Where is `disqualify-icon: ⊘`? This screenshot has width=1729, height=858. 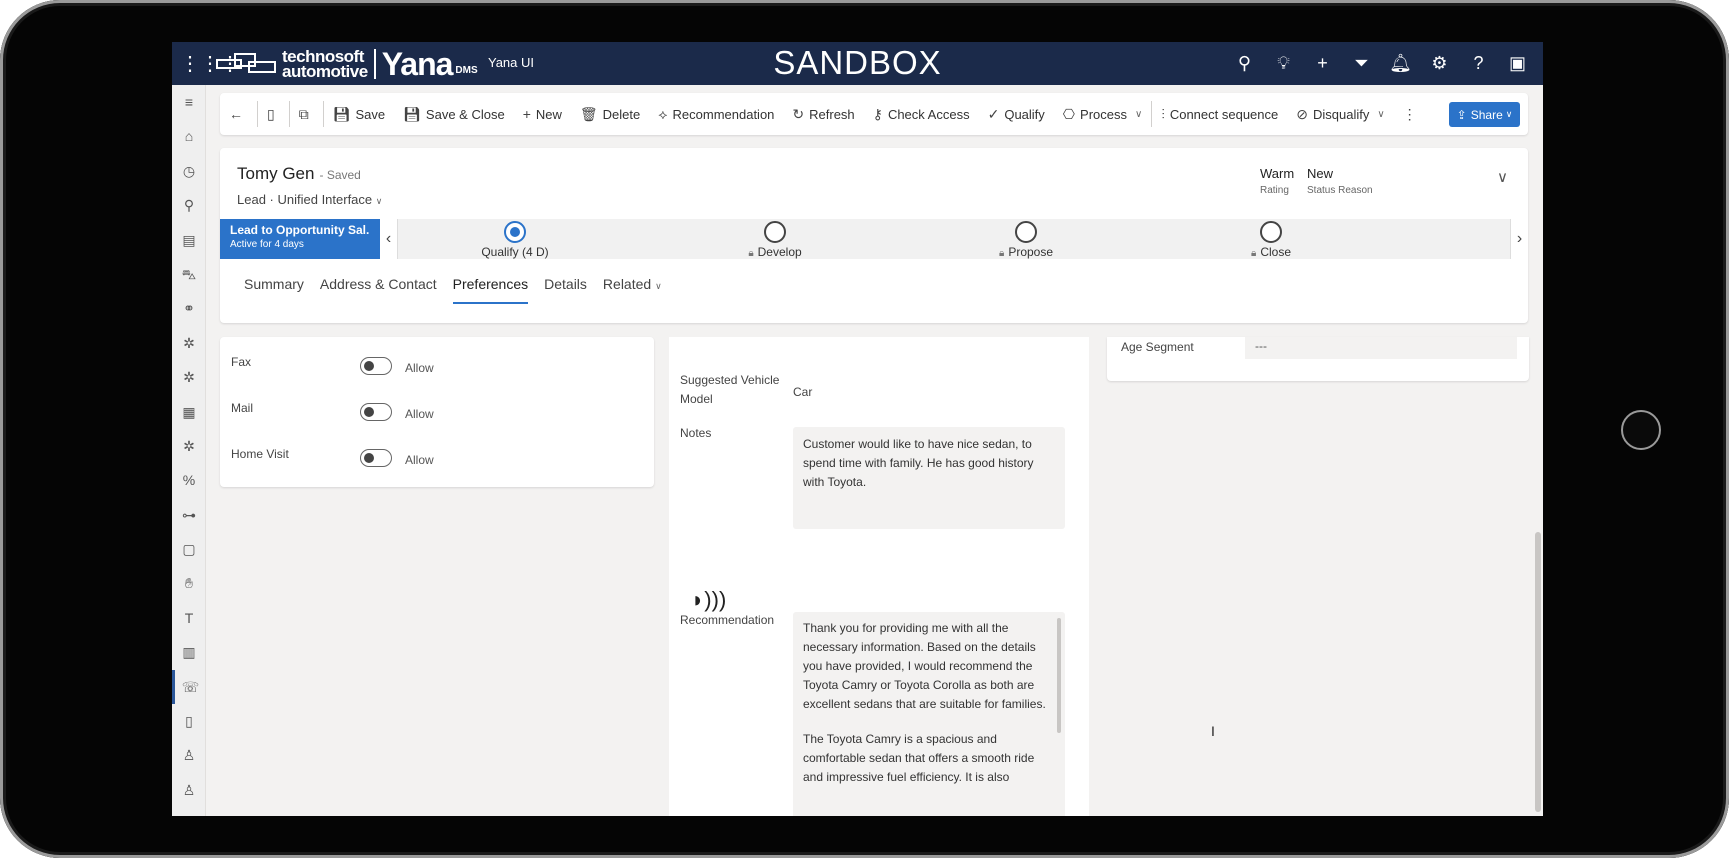 disqualify-icon: ⊘ is located at coordinates (1302, 113).